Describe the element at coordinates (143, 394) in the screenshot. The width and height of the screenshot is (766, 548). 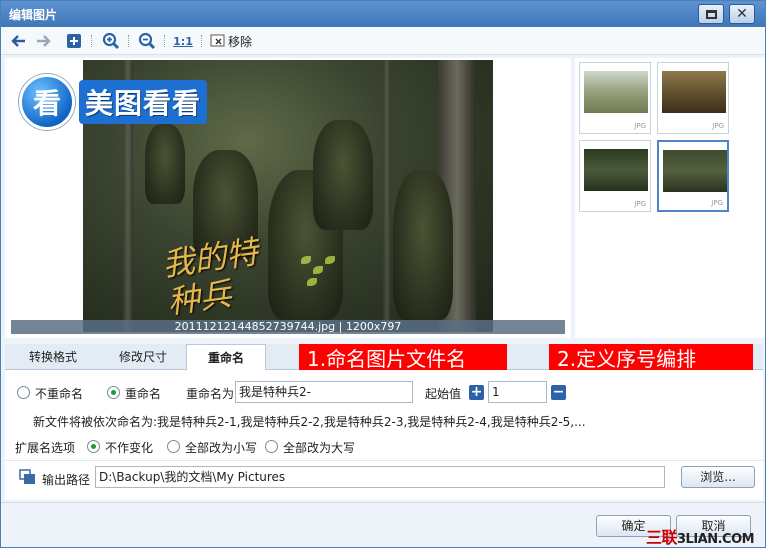
I see `rename-label: 重命名` at that location.